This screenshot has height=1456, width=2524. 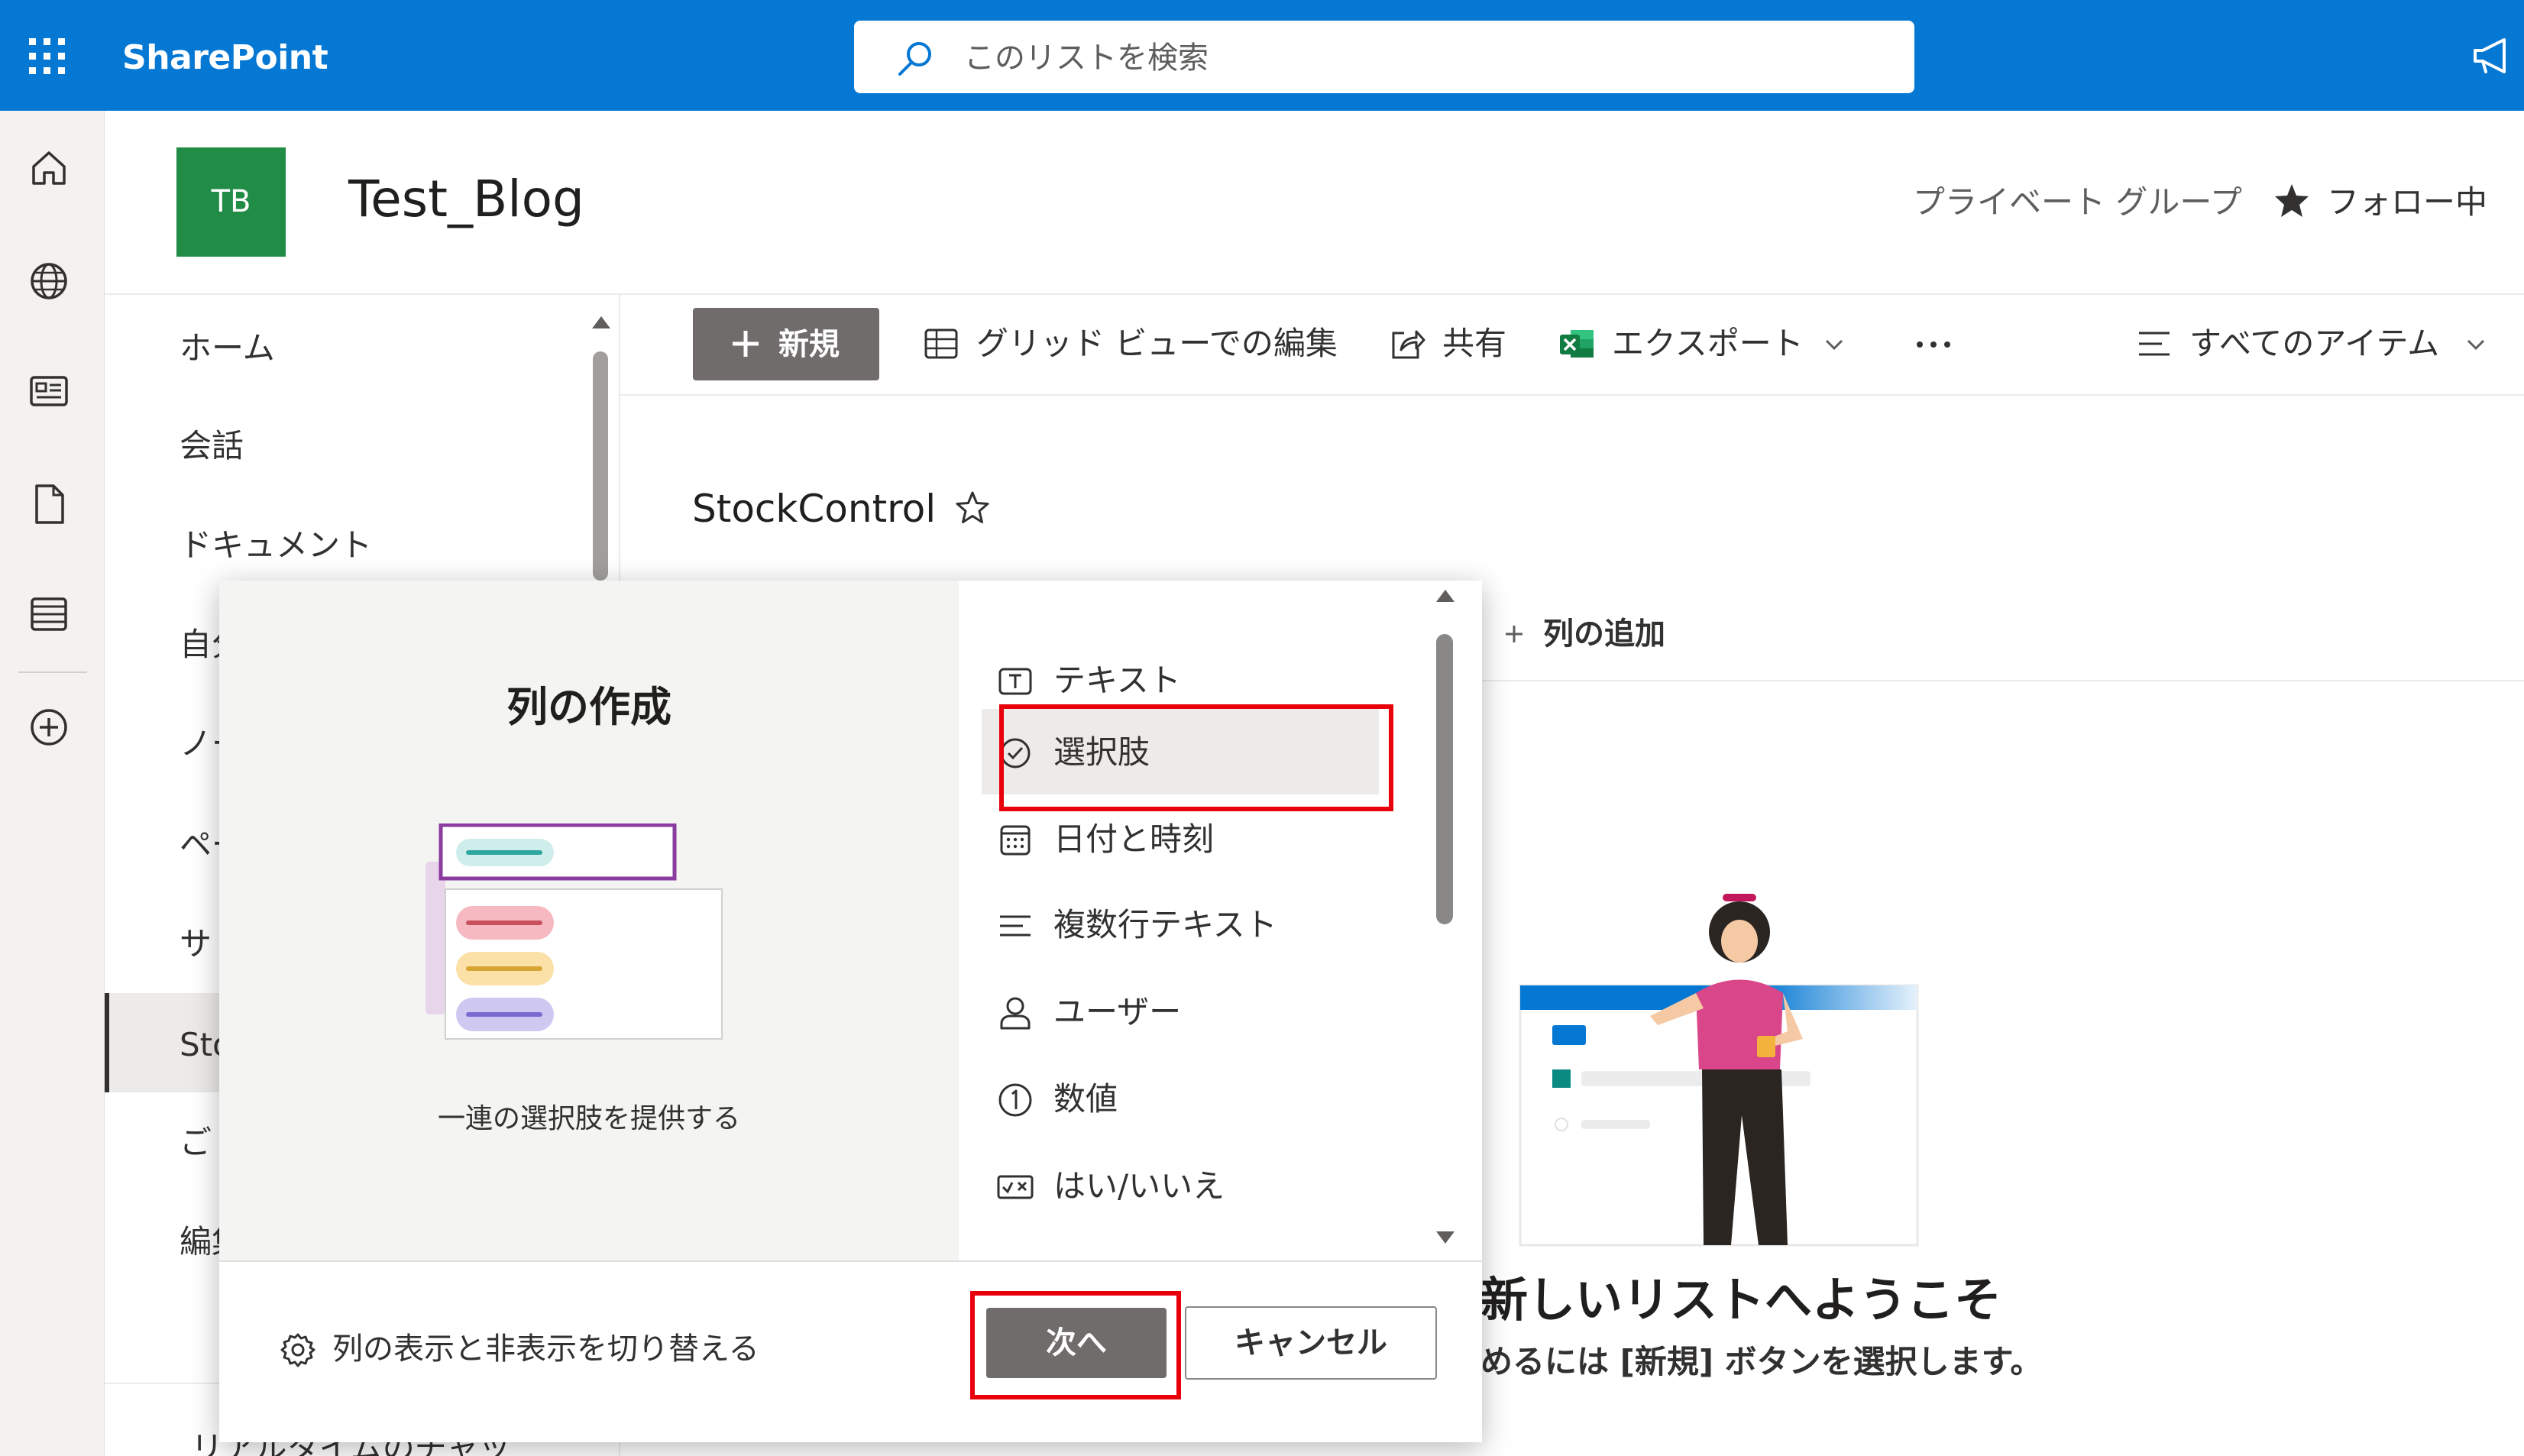 What do you see at coordinates (47, 56) in the screenshot?
I see `app-launcher-icon` at bounding box center [47, 56].